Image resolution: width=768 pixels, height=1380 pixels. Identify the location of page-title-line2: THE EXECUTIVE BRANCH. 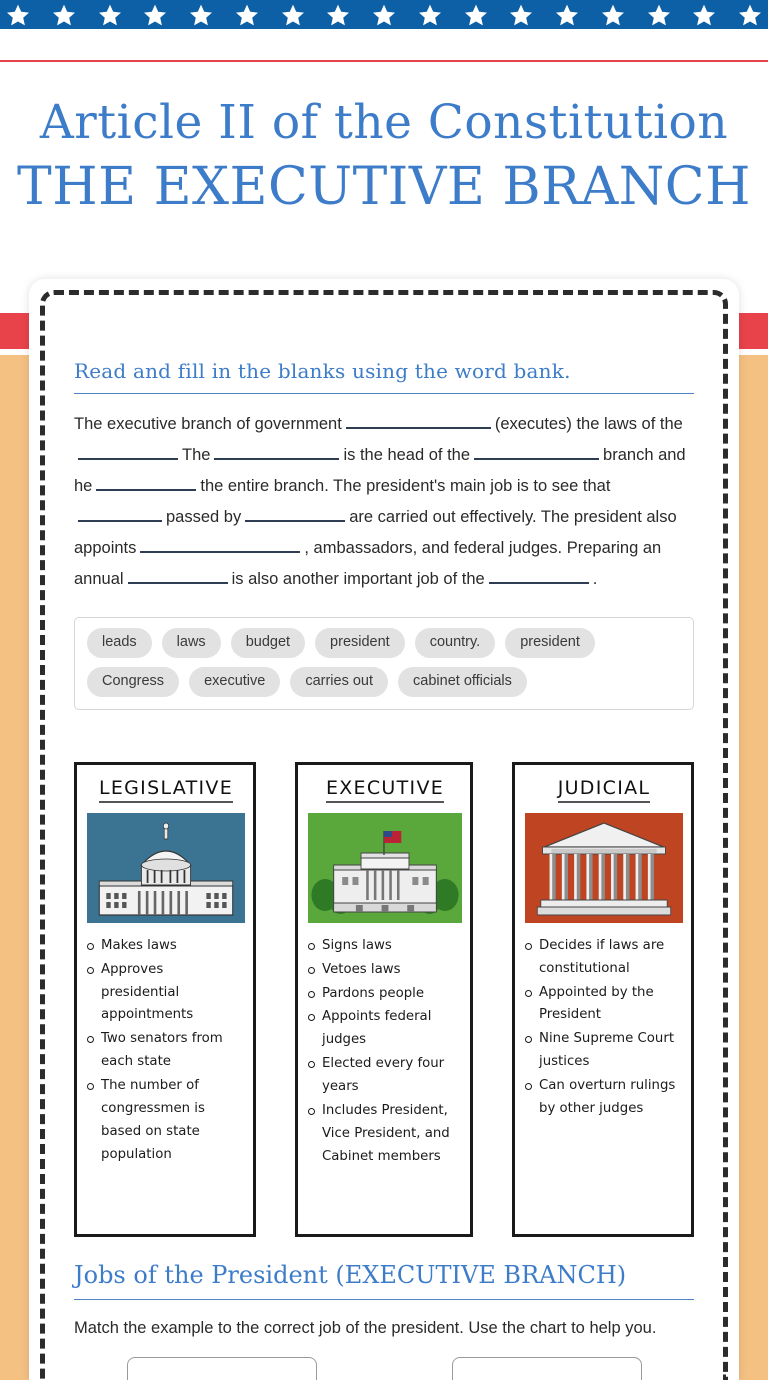
(384, 187).